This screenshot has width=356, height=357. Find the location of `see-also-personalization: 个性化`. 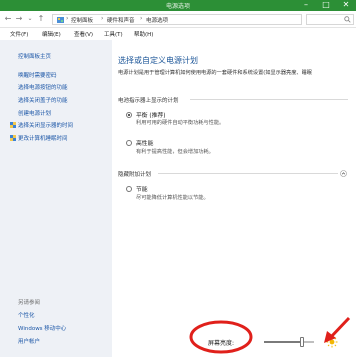

see-also-personalization: 个性化 is located at coordinates (26, 315).